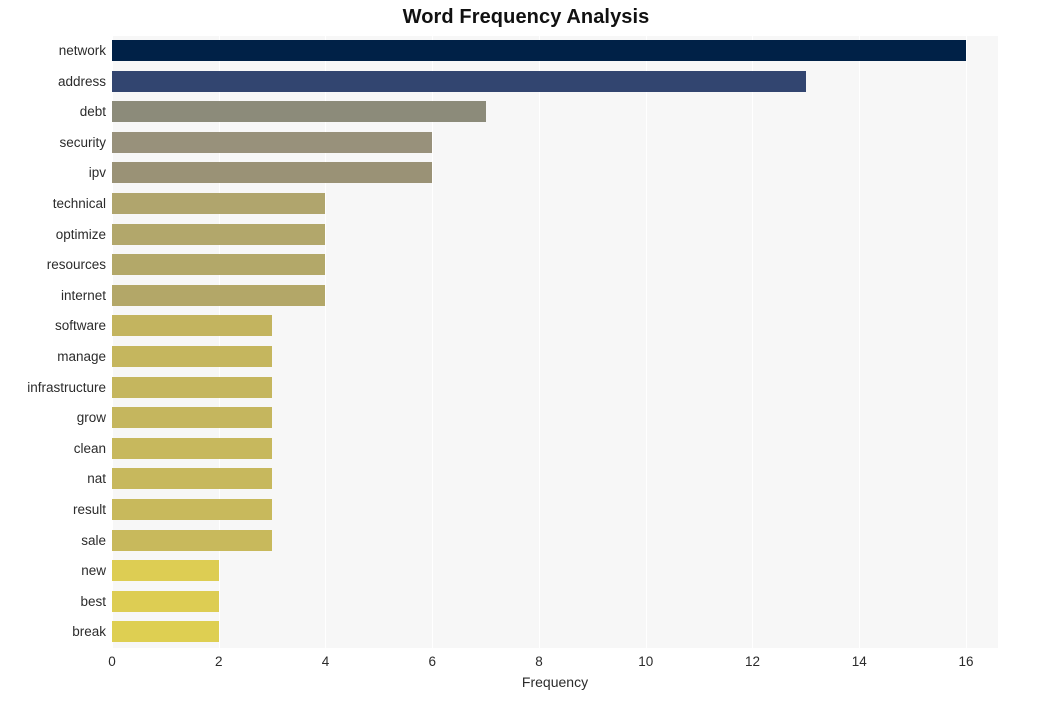 The width and height of the screenshot is (1052, 701). Describe the element at coordinates (459, 81) in the screenshot. I see `bar-address` at that location.